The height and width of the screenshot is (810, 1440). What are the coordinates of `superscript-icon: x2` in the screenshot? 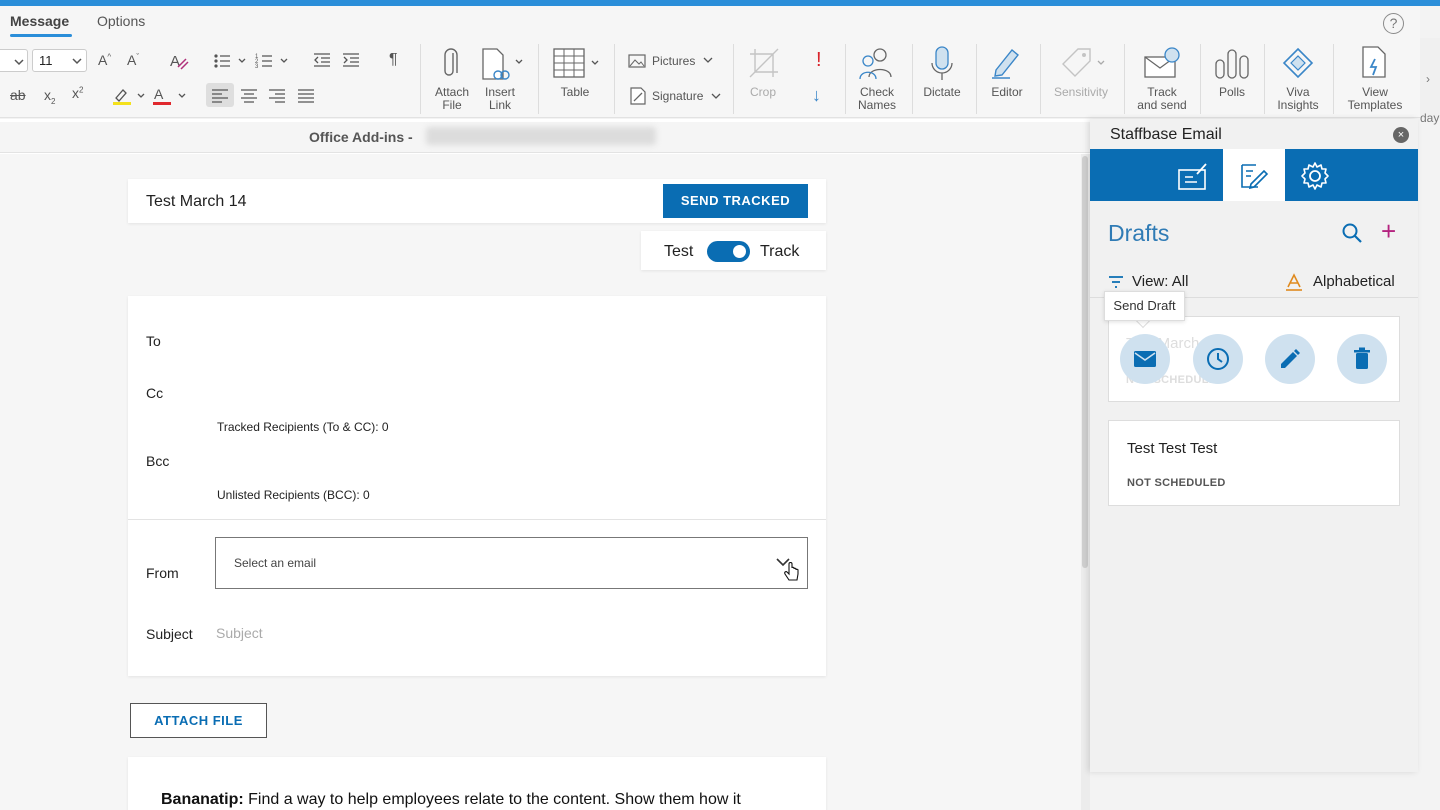 It's located at (77, 93).